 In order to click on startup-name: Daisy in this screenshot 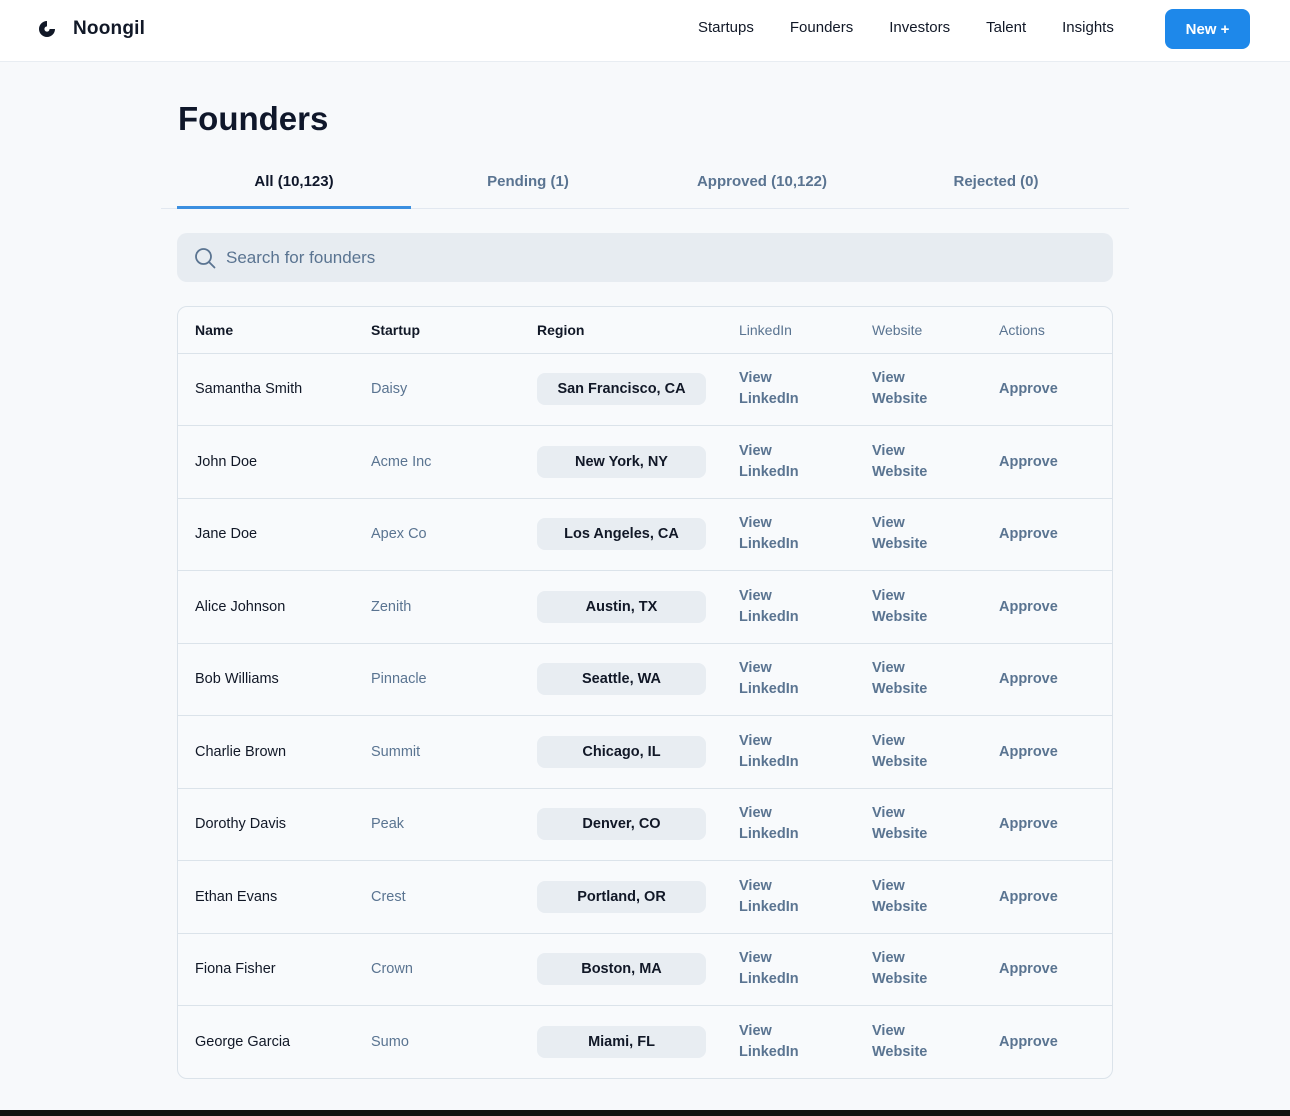, I will do `click(437, 389)`.